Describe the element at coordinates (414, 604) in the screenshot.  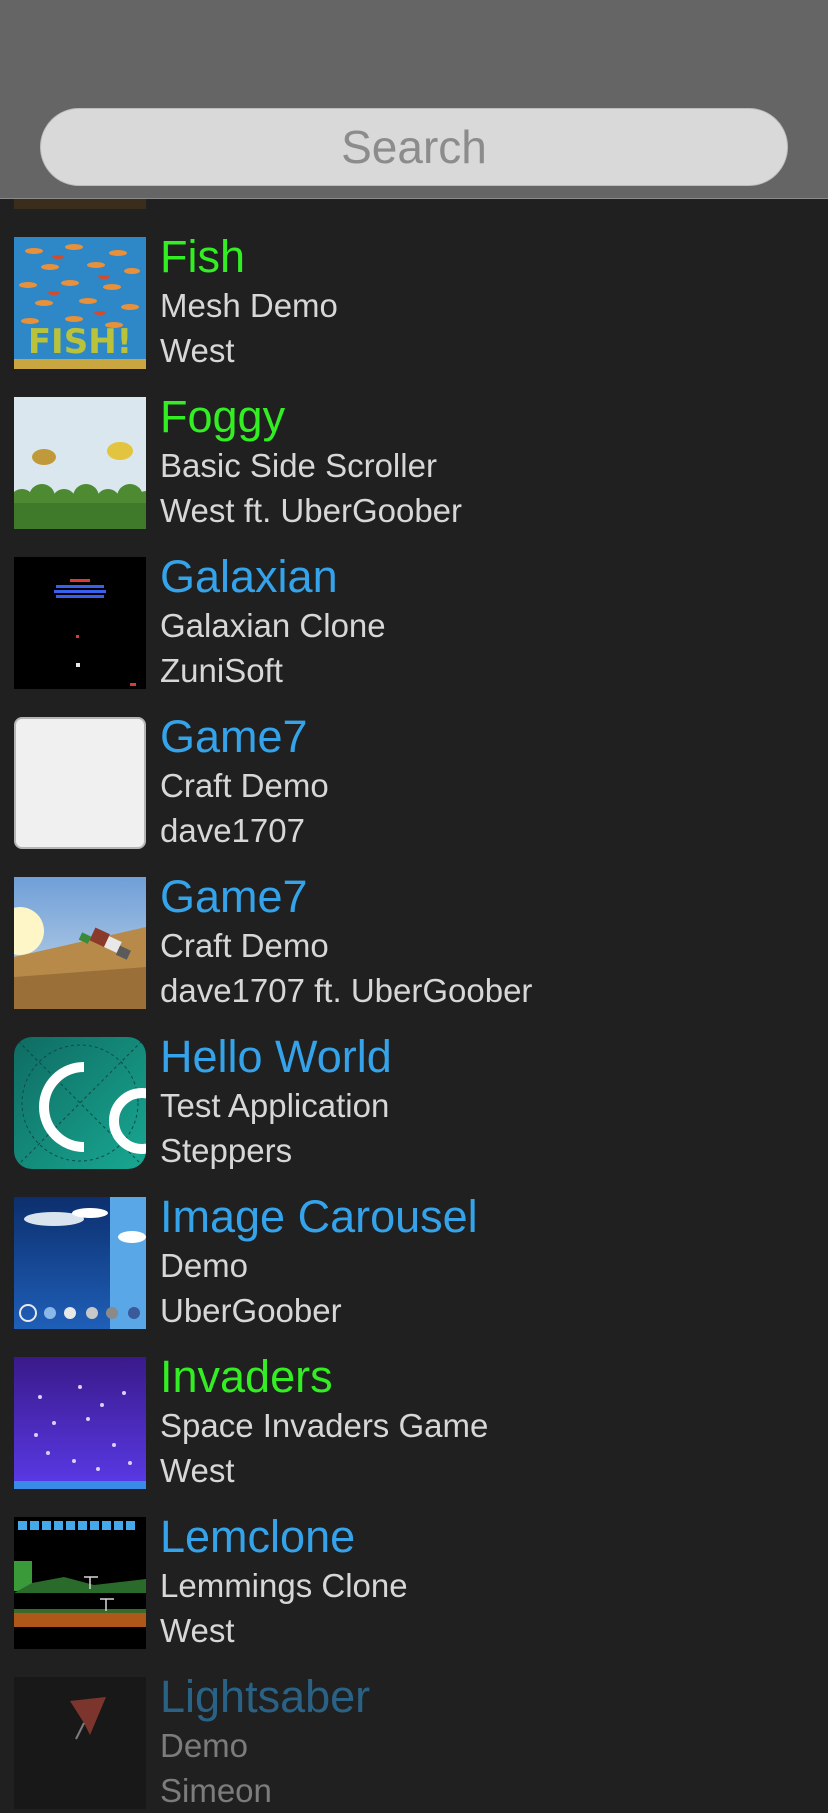
I see `project-row-galaxian: Galaxian Galaxian Clone ZuniSoft` at that location.